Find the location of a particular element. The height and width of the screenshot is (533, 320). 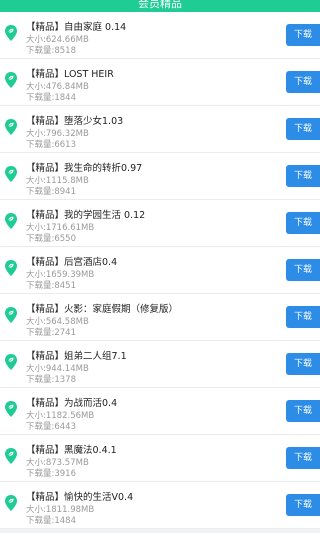

item-title: 【精品】后宫酒店0.4 is located at coordinates (72, 262).